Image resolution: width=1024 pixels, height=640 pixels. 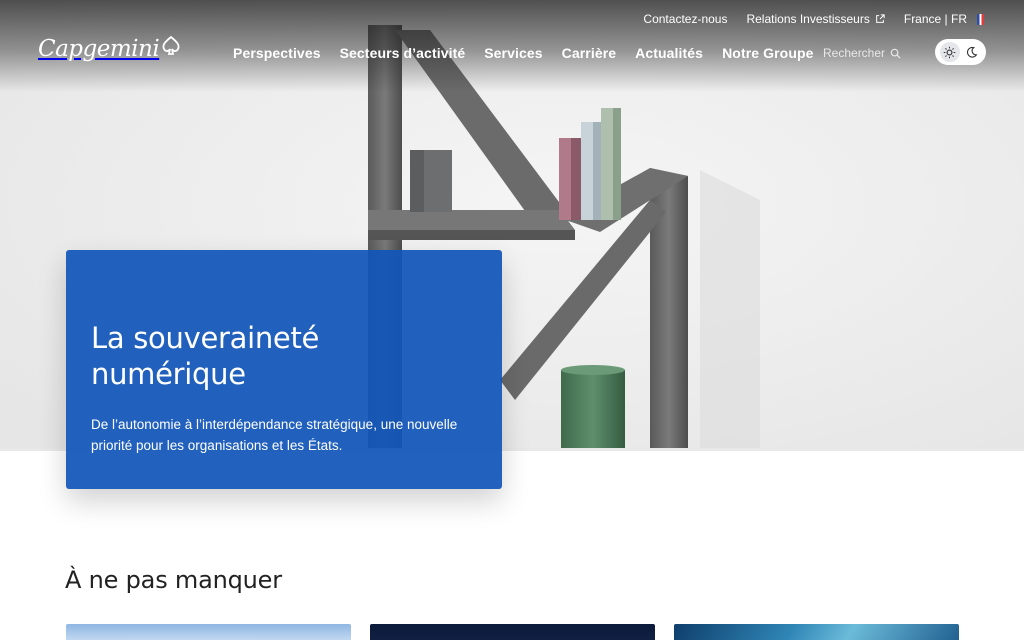 I want to click on investors-link: Relations Investisseurs, so click(x=815, y=19).